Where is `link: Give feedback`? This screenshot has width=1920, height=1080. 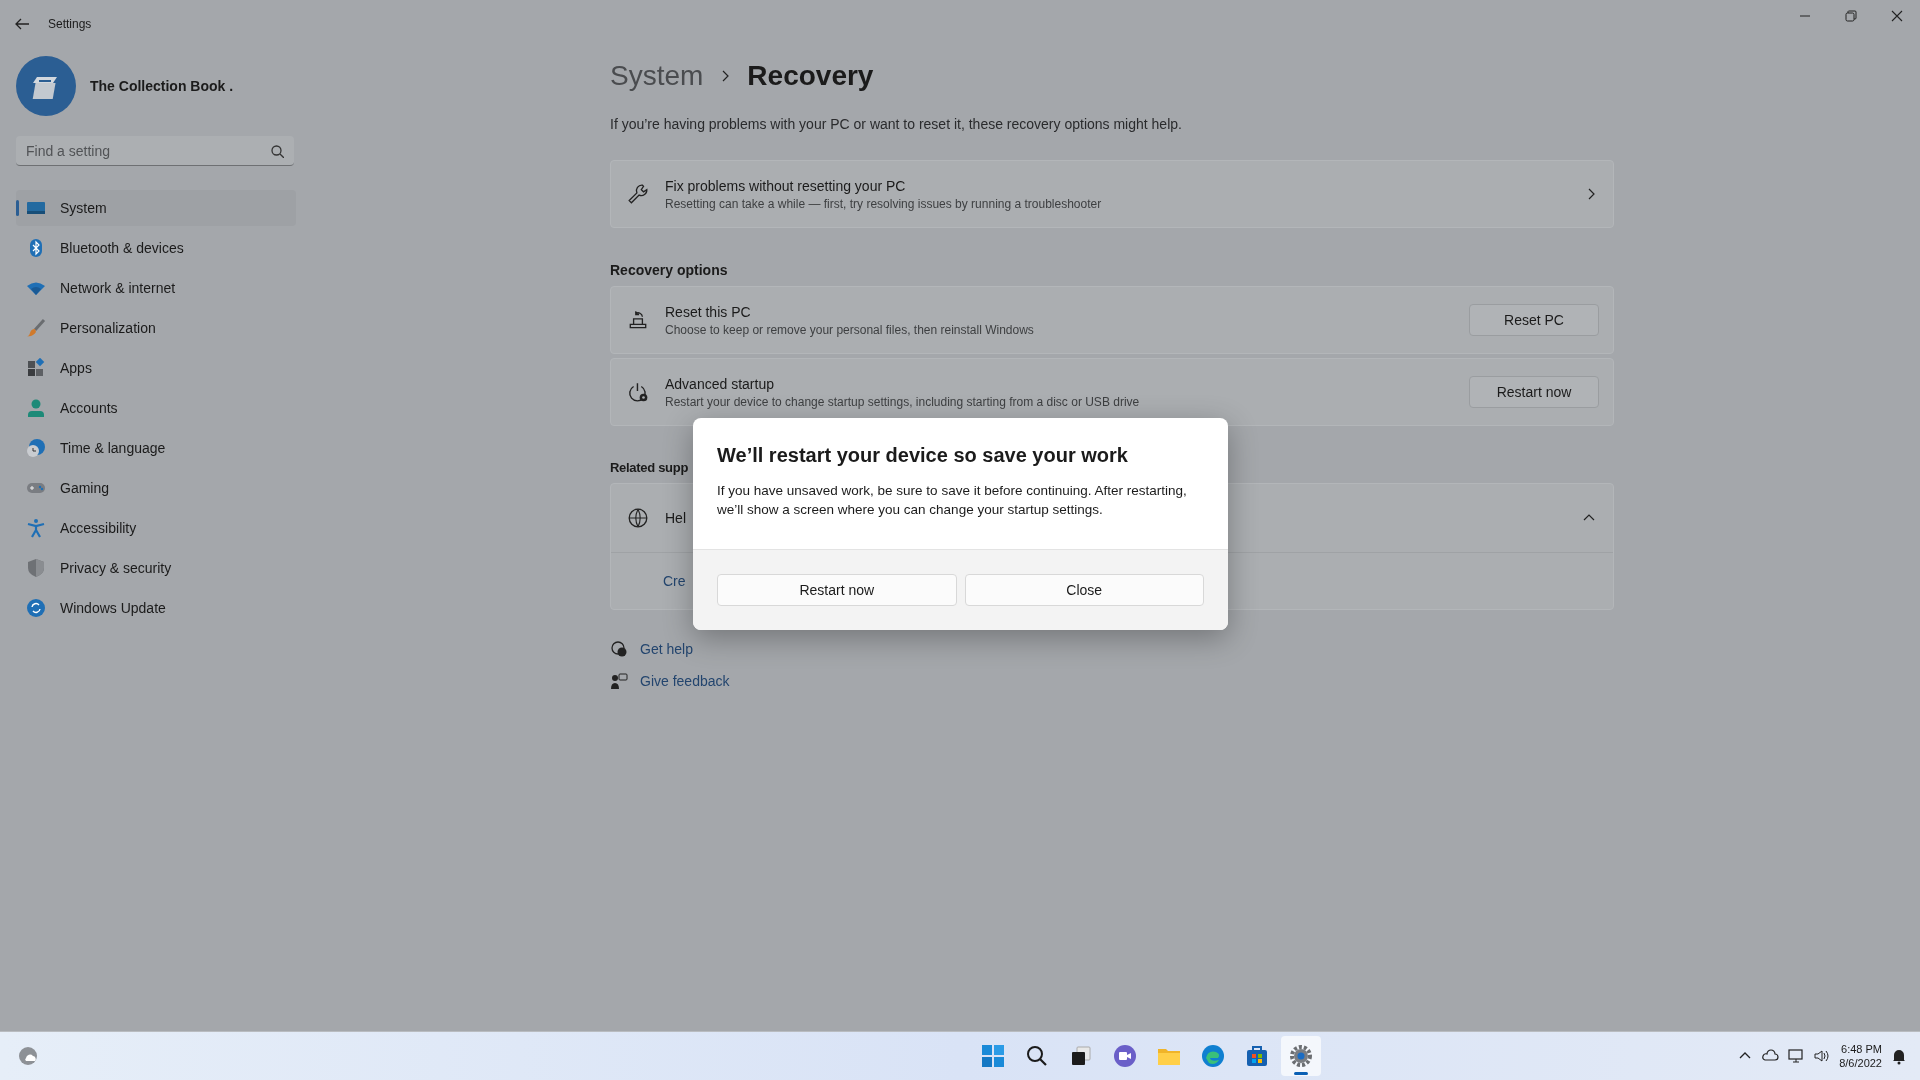
link: Give feedback is located at coordinates (685, 681).